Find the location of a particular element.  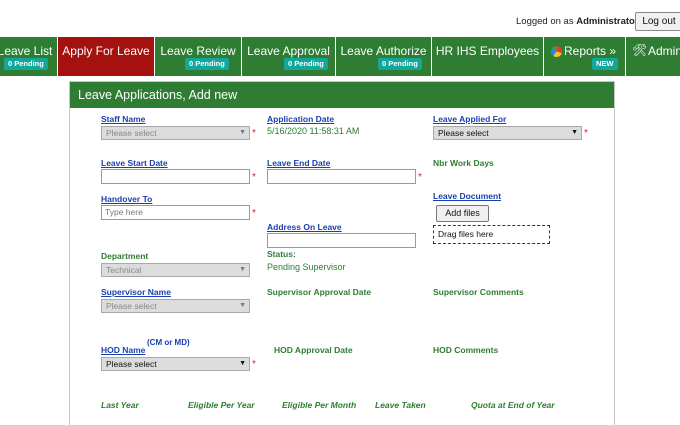

drop-zone: Drag files here is located at coordinates (491, 234).